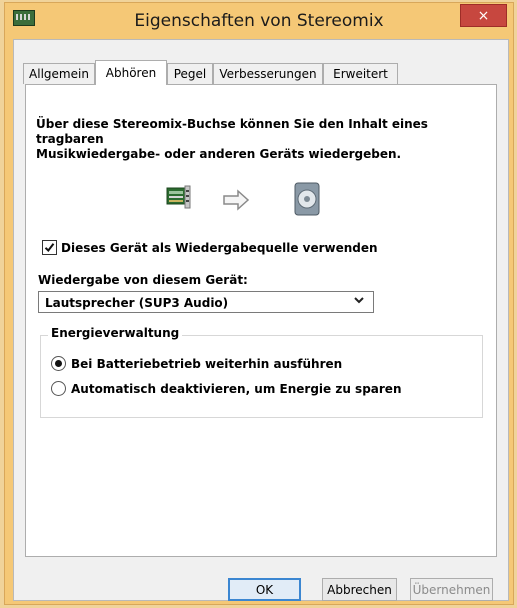  I want to click on playback-device-label: Wiedergabe von diesem Gerät:, so click(143, 280).